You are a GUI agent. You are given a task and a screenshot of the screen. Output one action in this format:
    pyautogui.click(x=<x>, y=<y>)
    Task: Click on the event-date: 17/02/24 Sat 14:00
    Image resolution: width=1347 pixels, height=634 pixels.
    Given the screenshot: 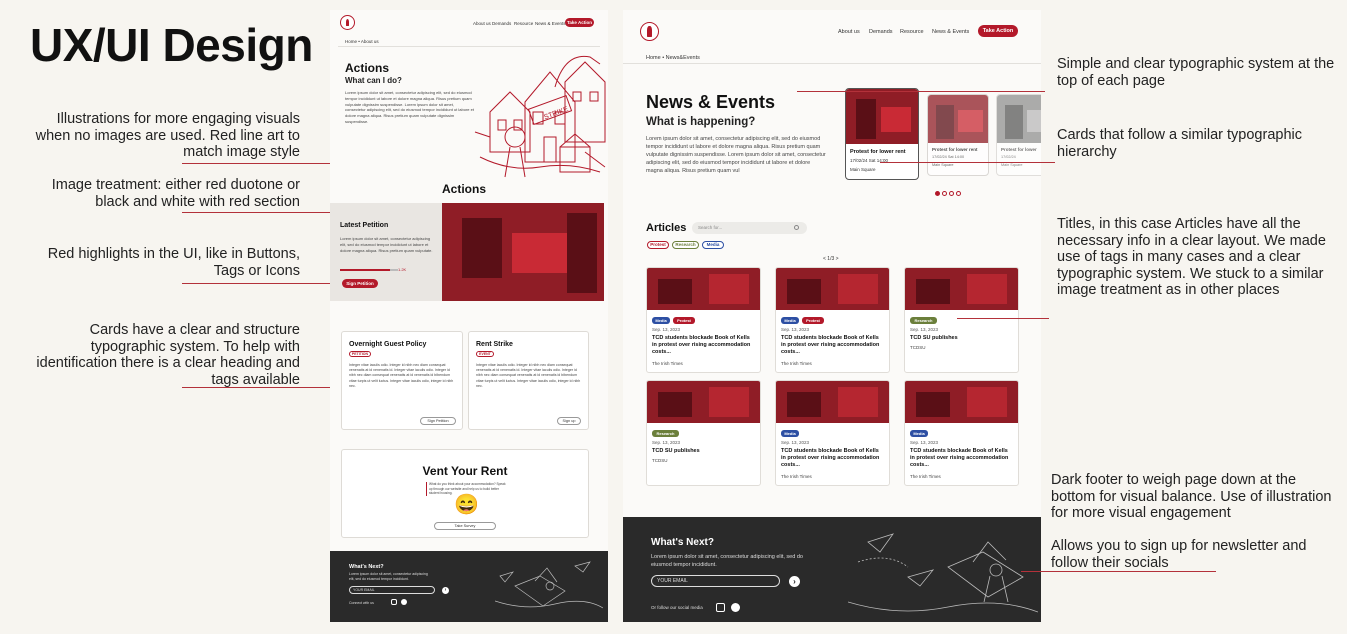 What is the action you would take?
    pyautogui.click(x=948, y=157)
    